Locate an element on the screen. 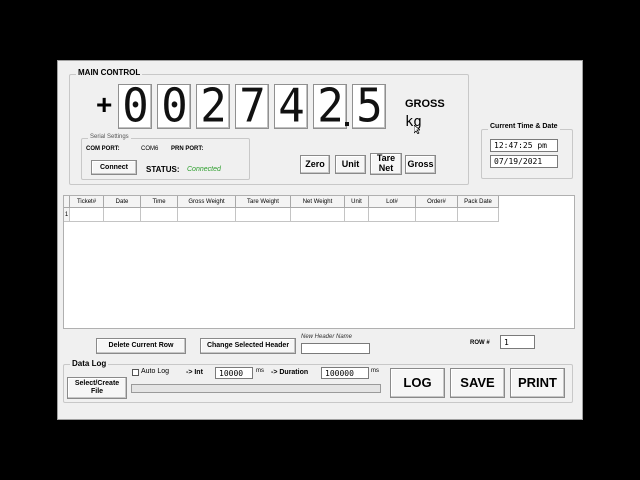  select-create-file-button: Select/Create File is located at coordinates (97, 388).